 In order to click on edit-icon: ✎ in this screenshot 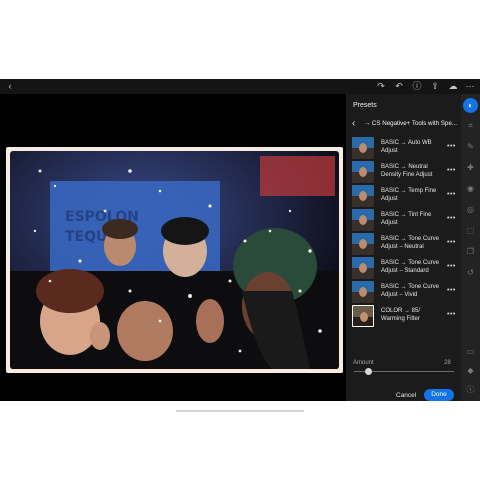, I will do `click(470, 146)`.